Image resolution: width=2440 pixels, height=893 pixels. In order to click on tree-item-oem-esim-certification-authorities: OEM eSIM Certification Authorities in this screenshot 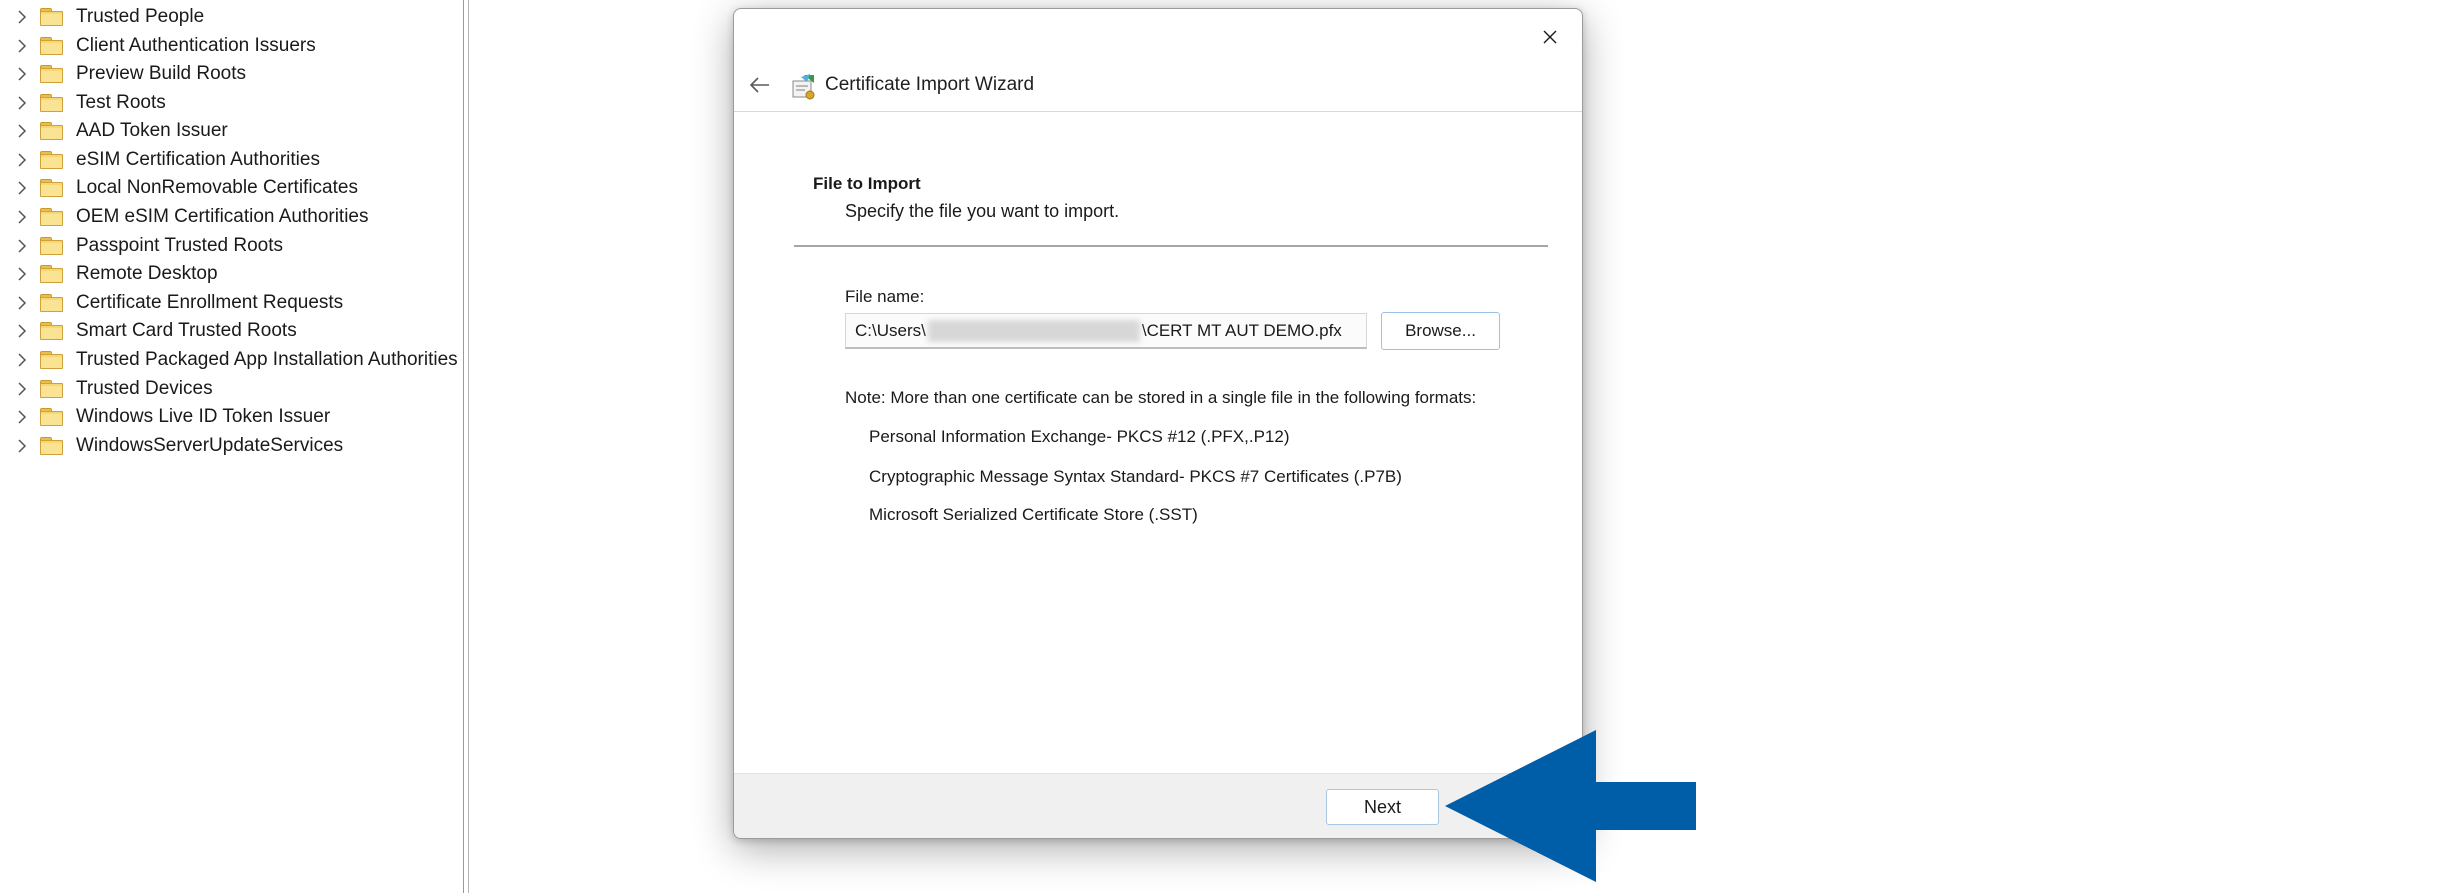, I will do `click(184, 217)`.